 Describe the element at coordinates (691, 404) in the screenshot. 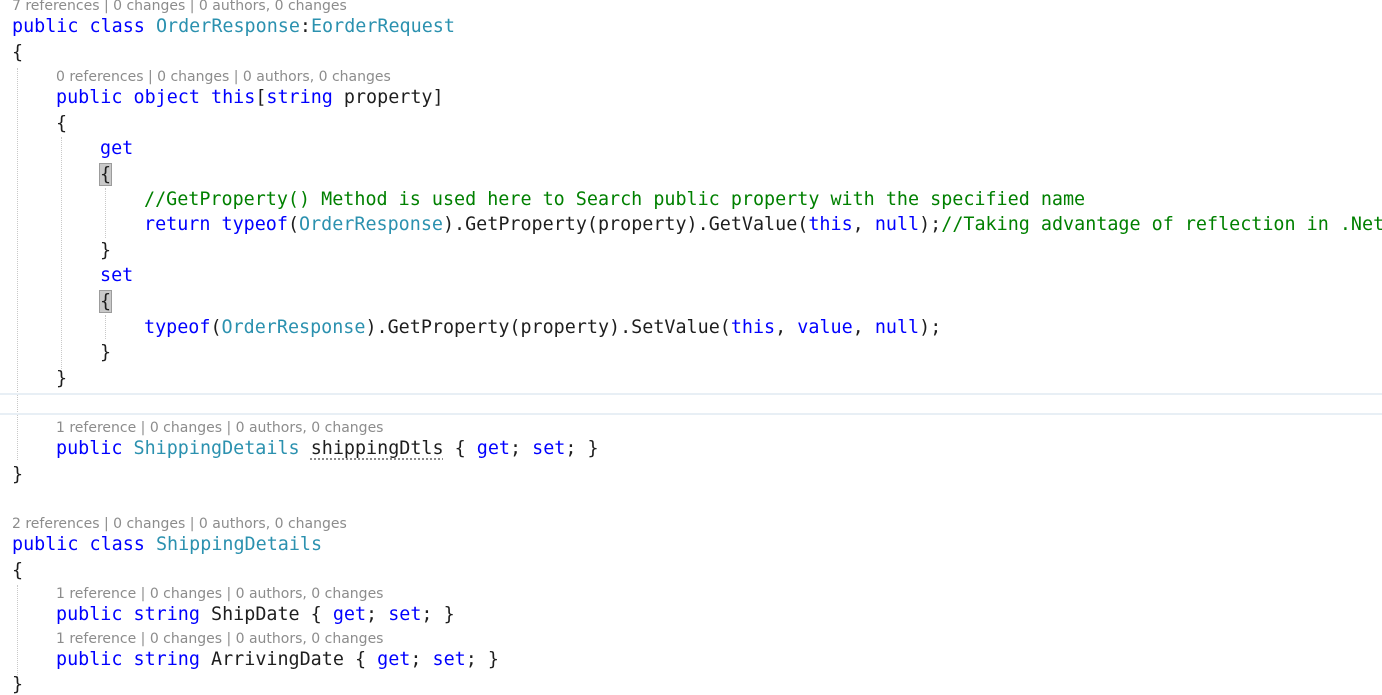

I see `current-line-highlight` at that location.